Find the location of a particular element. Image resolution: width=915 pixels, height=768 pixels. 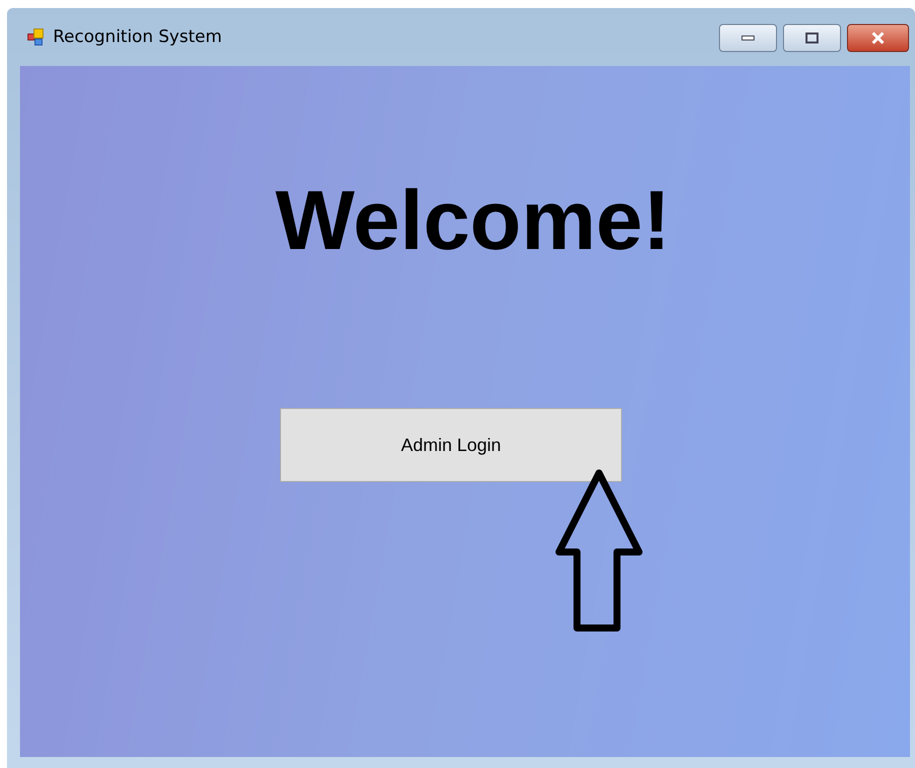

minimize-button is located at coordinates (748, 38).